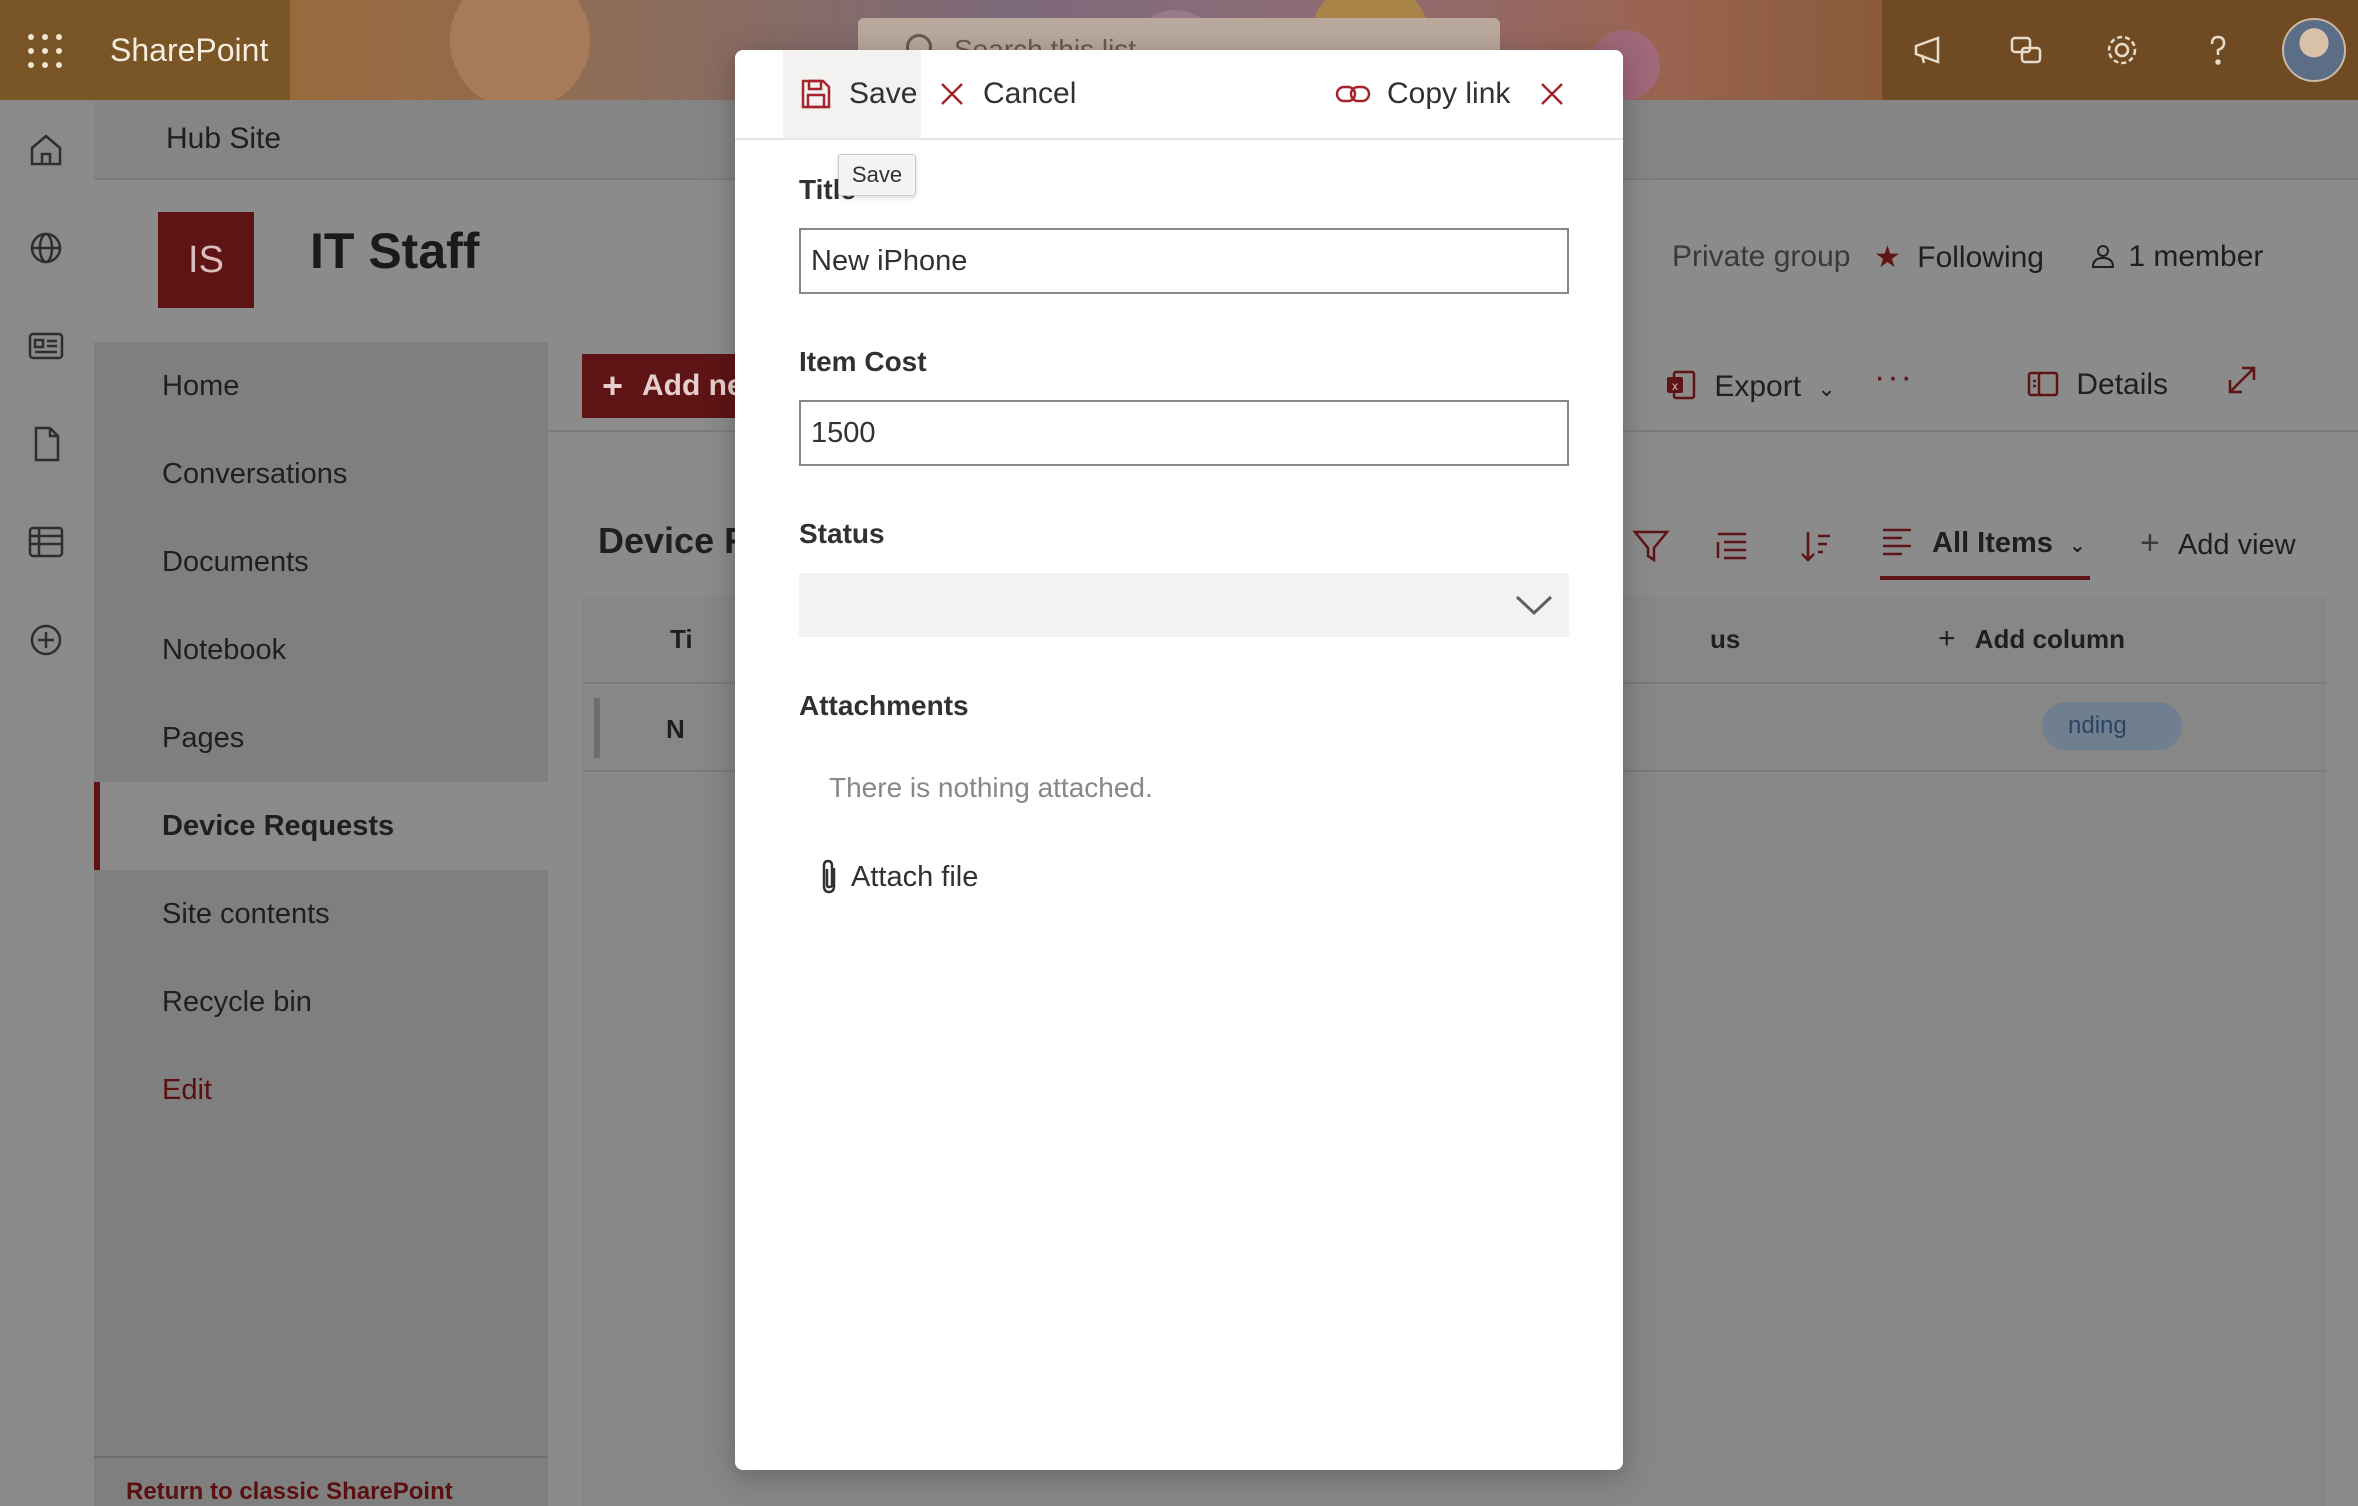 The image size is (2358, 1506). Describe the element at coordinates (1758, 386) in the screenshot. I see `export-label: Export` at that location.